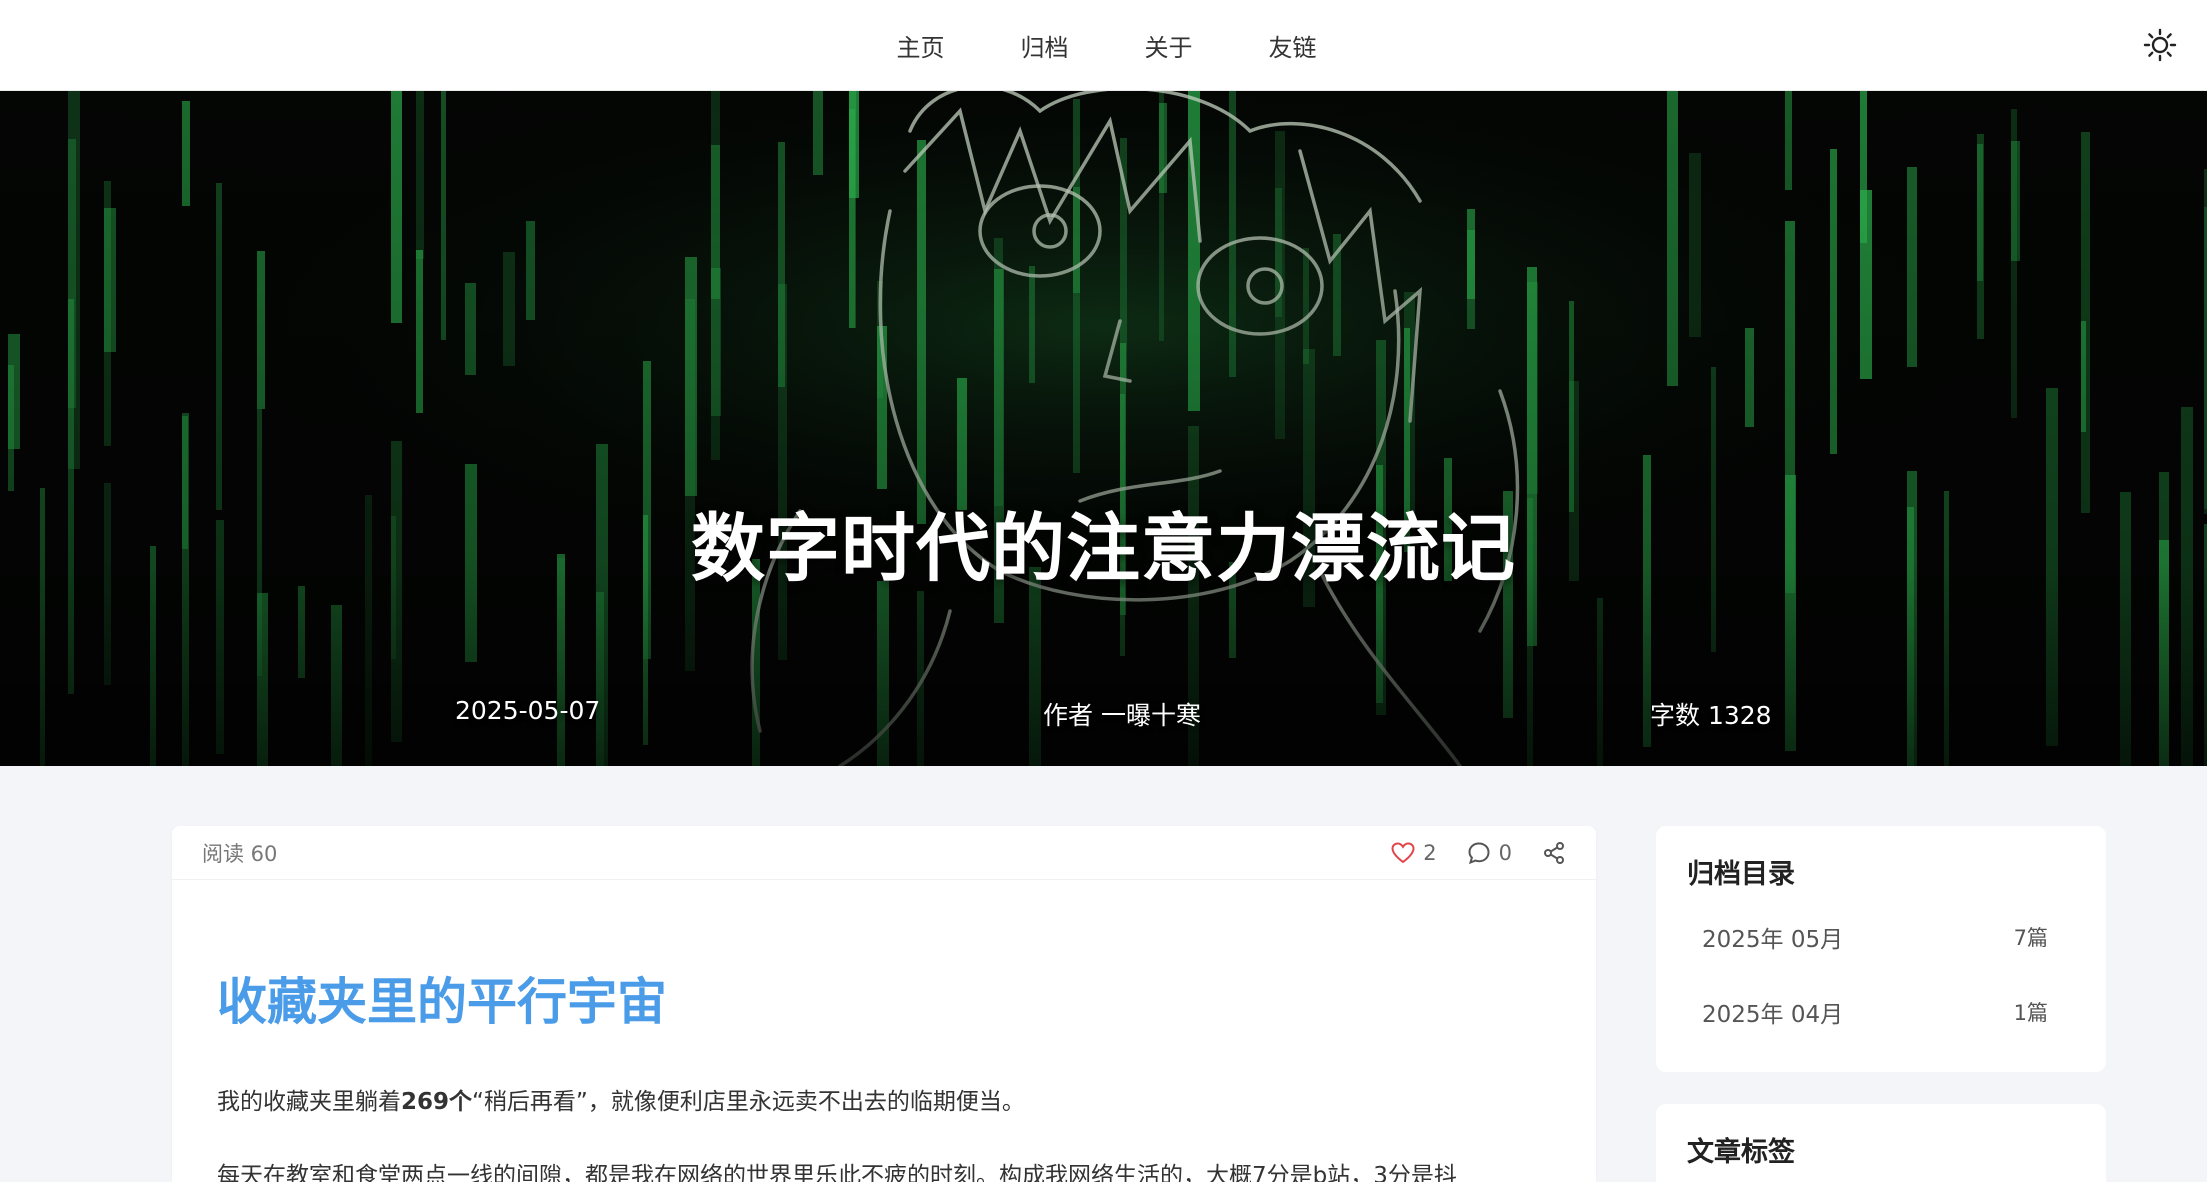 Image resolution: width=2207 pixels, height=1182 pixels. I want to click on nav-about-link: 关于, so click(1169, 45).